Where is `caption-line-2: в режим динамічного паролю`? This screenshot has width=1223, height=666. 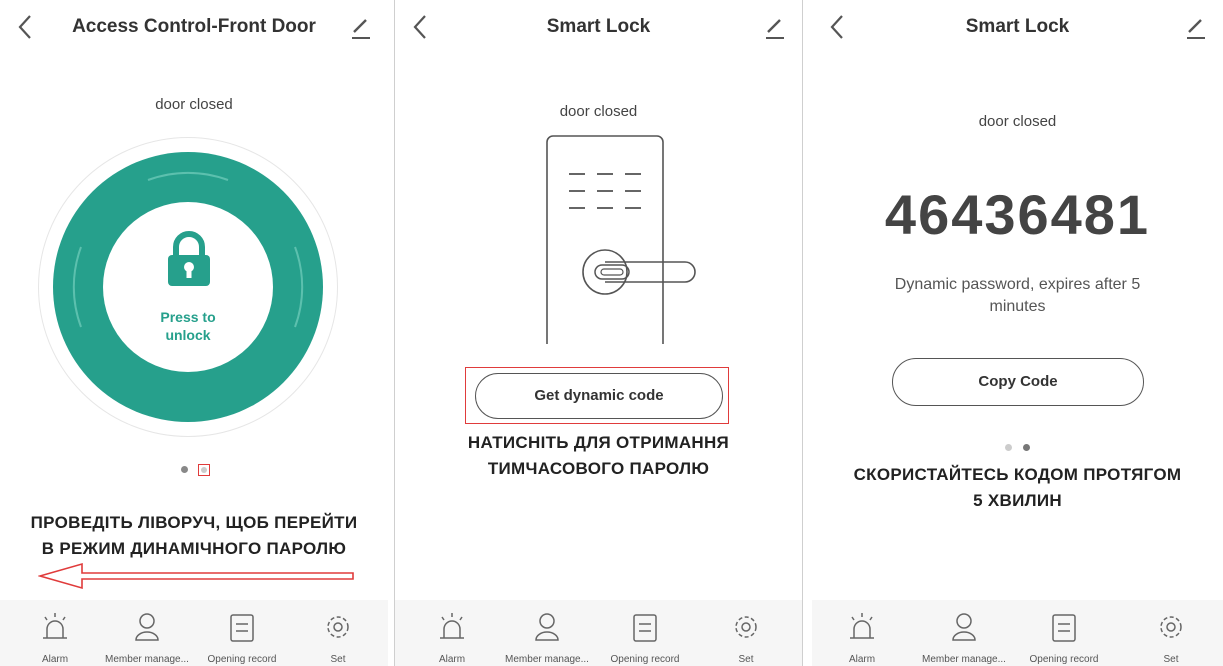 caption-line-2: в режим динамічного паролю is located at coordinates (194, 548).